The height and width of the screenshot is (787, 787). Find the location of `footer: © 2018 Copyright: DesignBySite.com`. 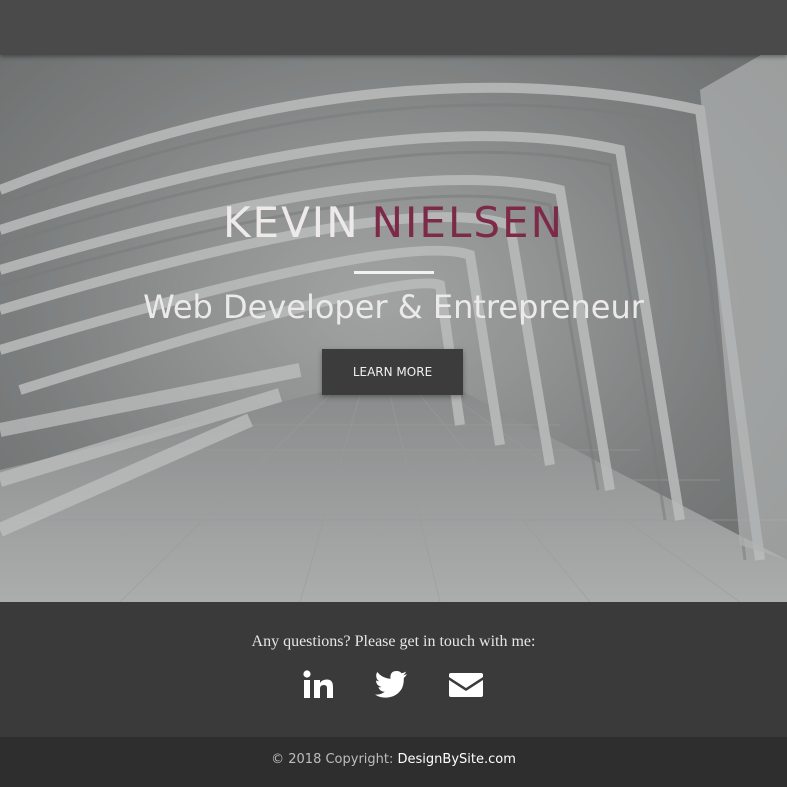

footer: © 2018 Copyright: DesignBySite.com is located at coordinates (393, 762).